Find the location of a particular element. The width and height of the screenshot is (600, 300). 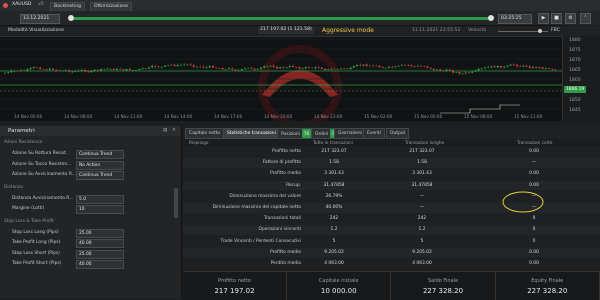

panel-close-icon: ✕ is located at coordinates (174, 131).